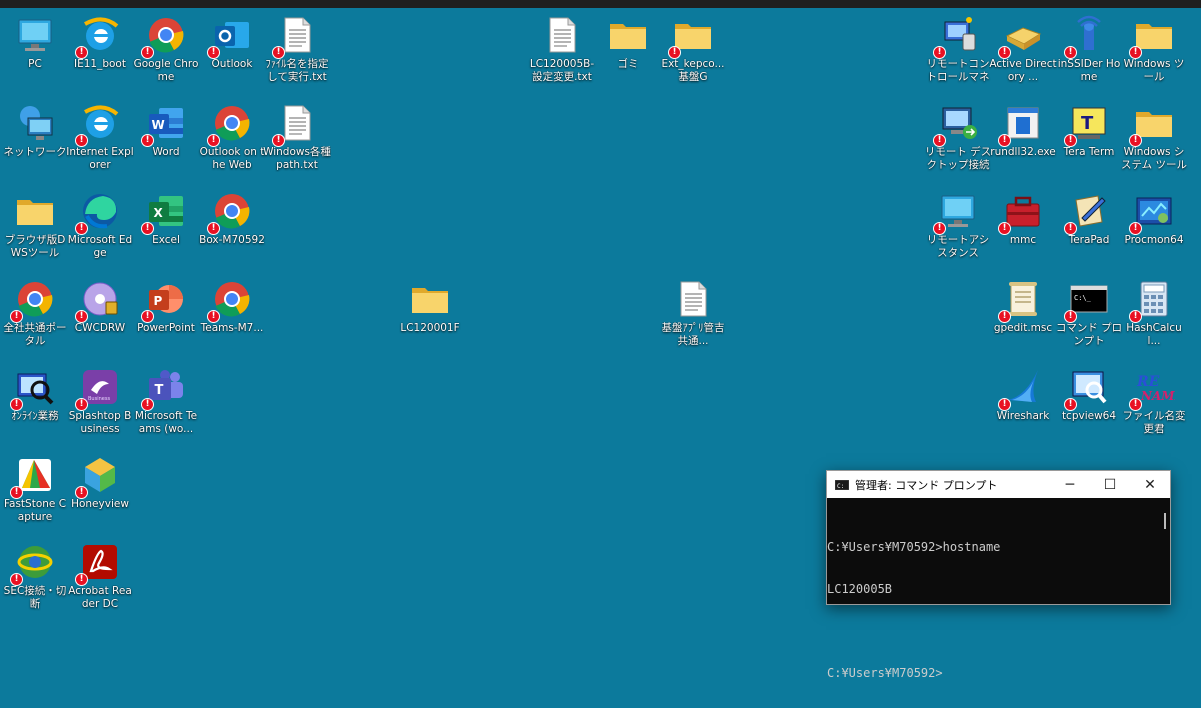  What do you see at coordinates (166, 139) in the screenshot?
I see `desktop-icon: W! Word` at bounding box center [166, 139].